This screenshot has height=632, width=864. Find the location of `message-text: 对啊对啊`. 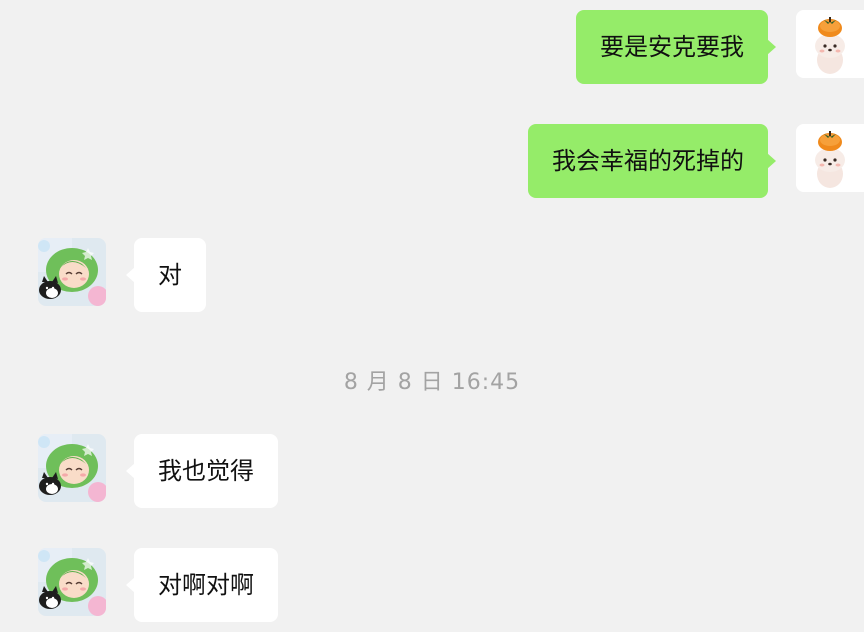

message-text: 对啊对啊 is located at coordinates (206, 585).